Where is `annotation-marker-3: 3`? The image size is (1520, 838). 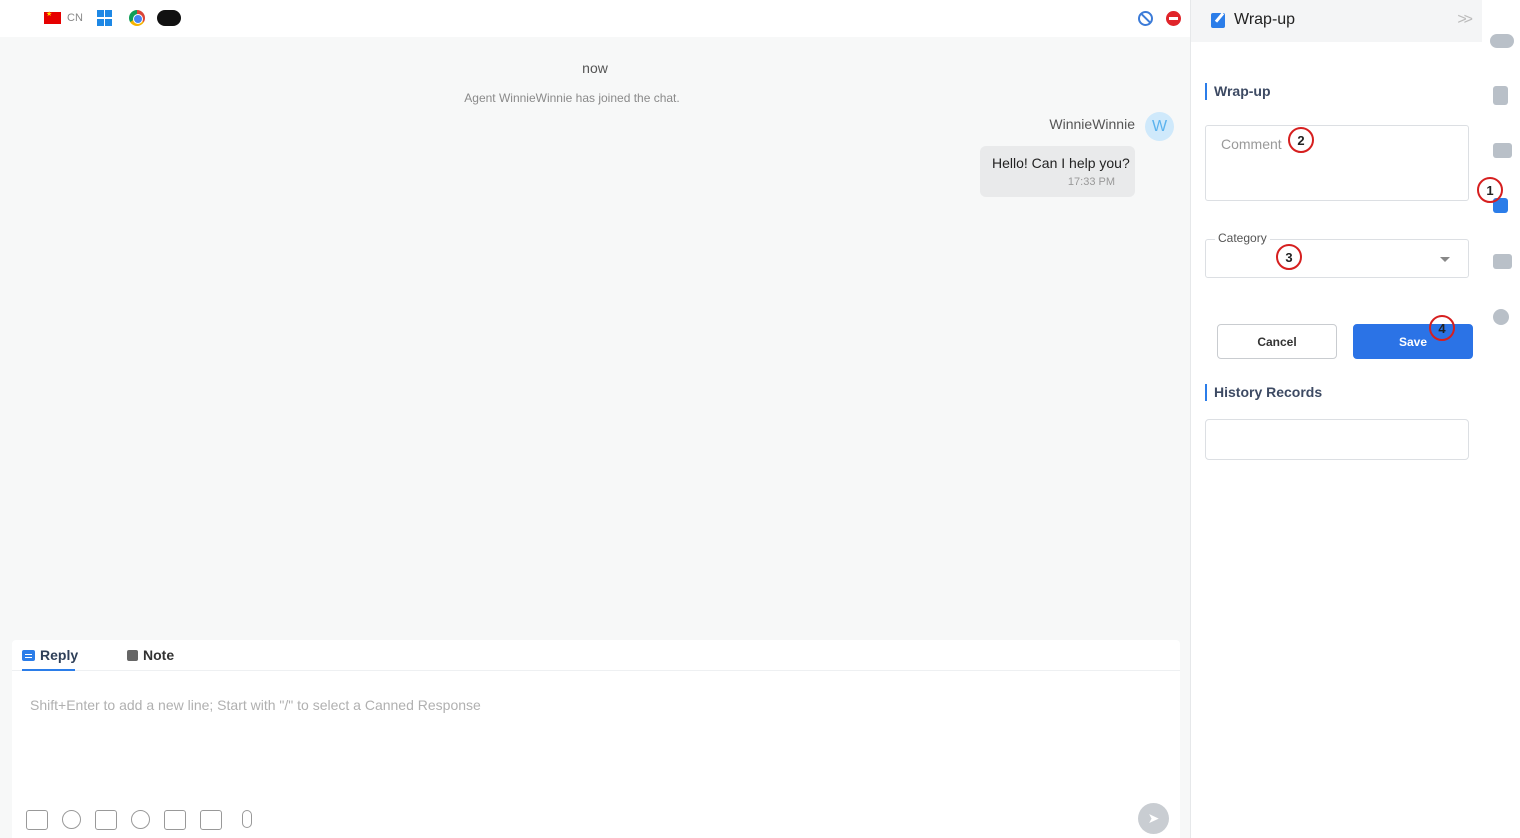 annotation-marker-3: 3 is located at coordinates (1289, 257).